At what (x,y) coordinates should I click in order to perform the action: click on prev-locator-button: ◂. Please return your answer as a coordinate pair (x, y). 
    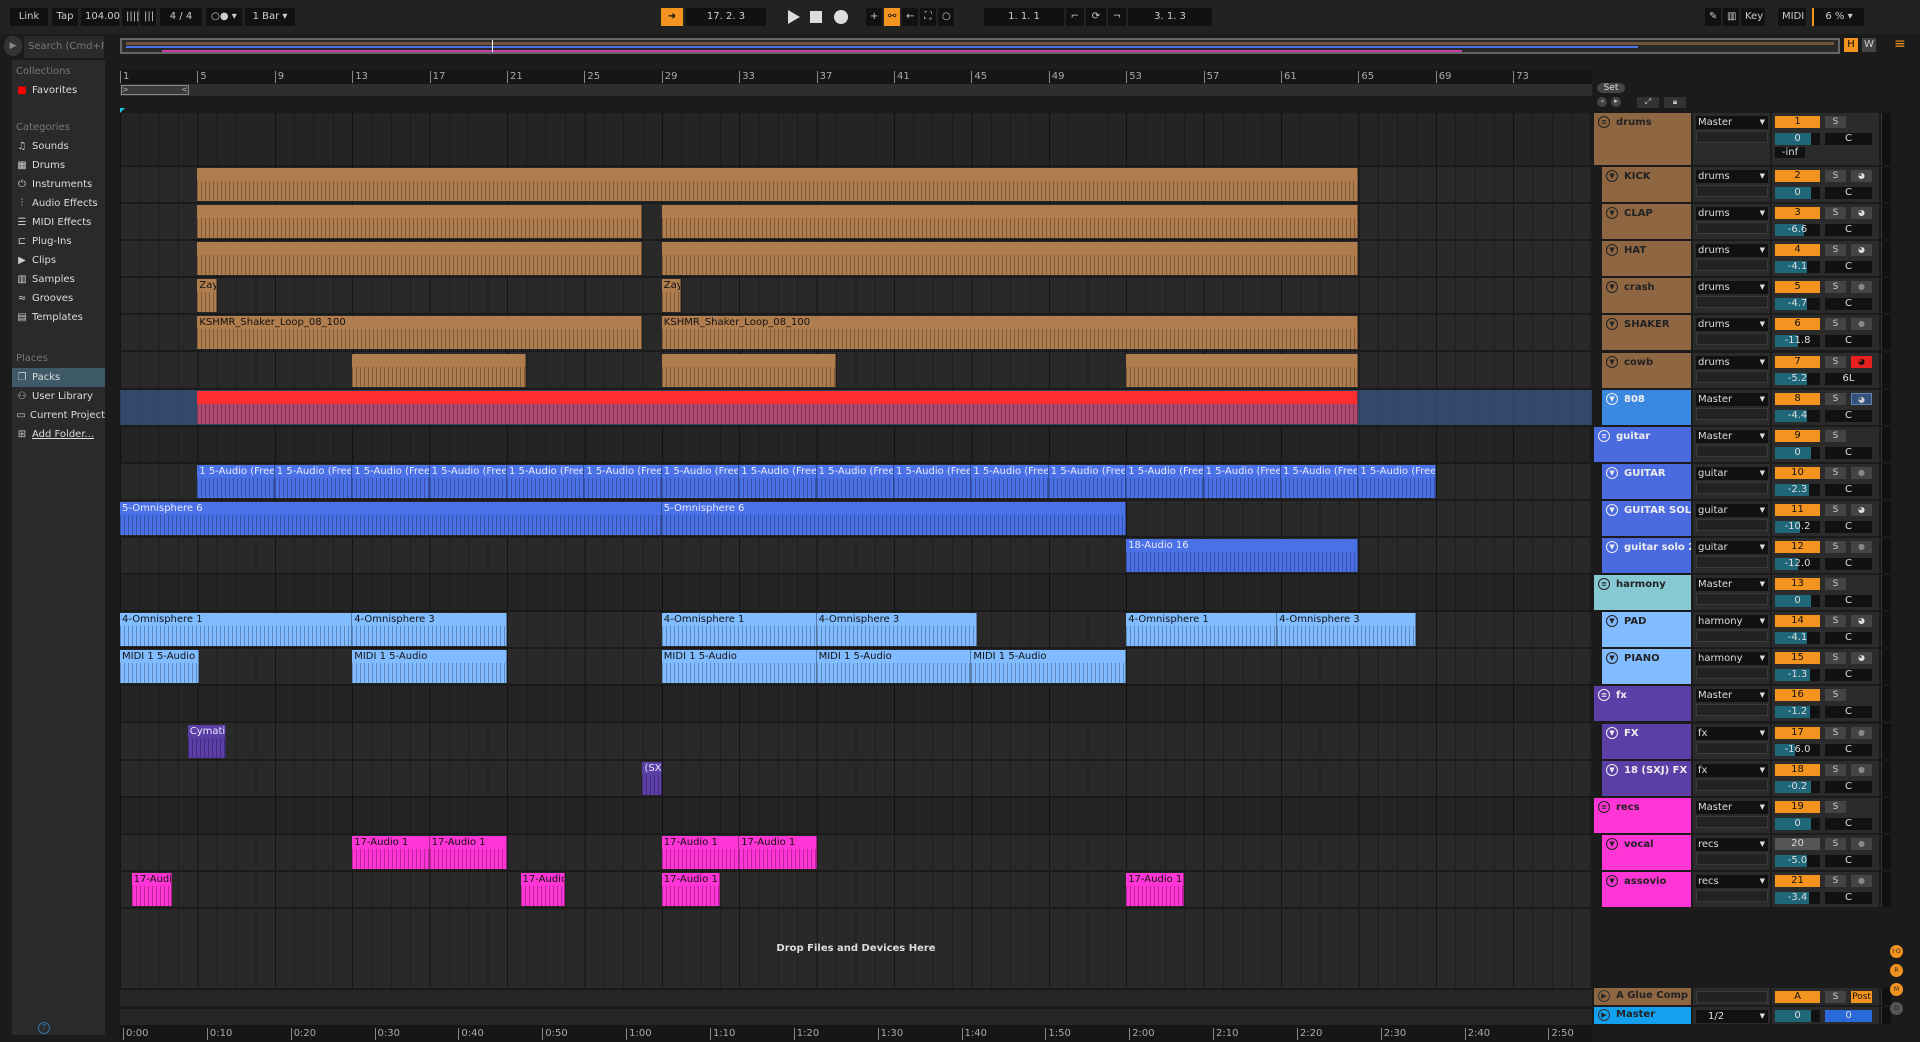
    Looking at the image, I should click on (1602, 102).